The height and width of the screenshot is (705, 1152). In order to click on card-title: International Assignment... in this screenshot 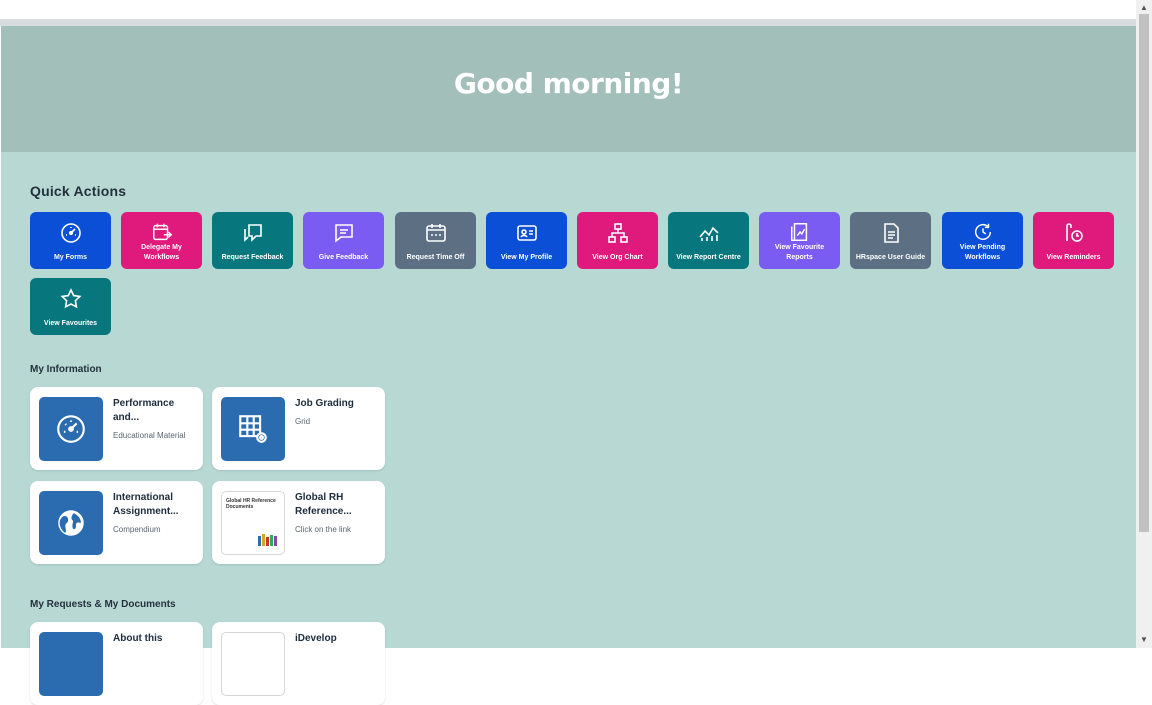, I will do `click(146, 504)`.